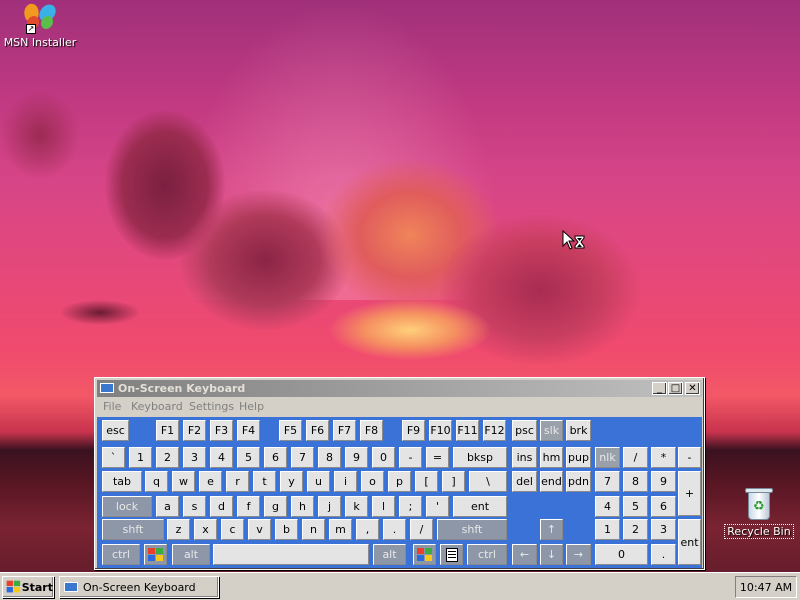 The image size is (800, 600). I want to click on key-insert: ins, so click(524, 457).